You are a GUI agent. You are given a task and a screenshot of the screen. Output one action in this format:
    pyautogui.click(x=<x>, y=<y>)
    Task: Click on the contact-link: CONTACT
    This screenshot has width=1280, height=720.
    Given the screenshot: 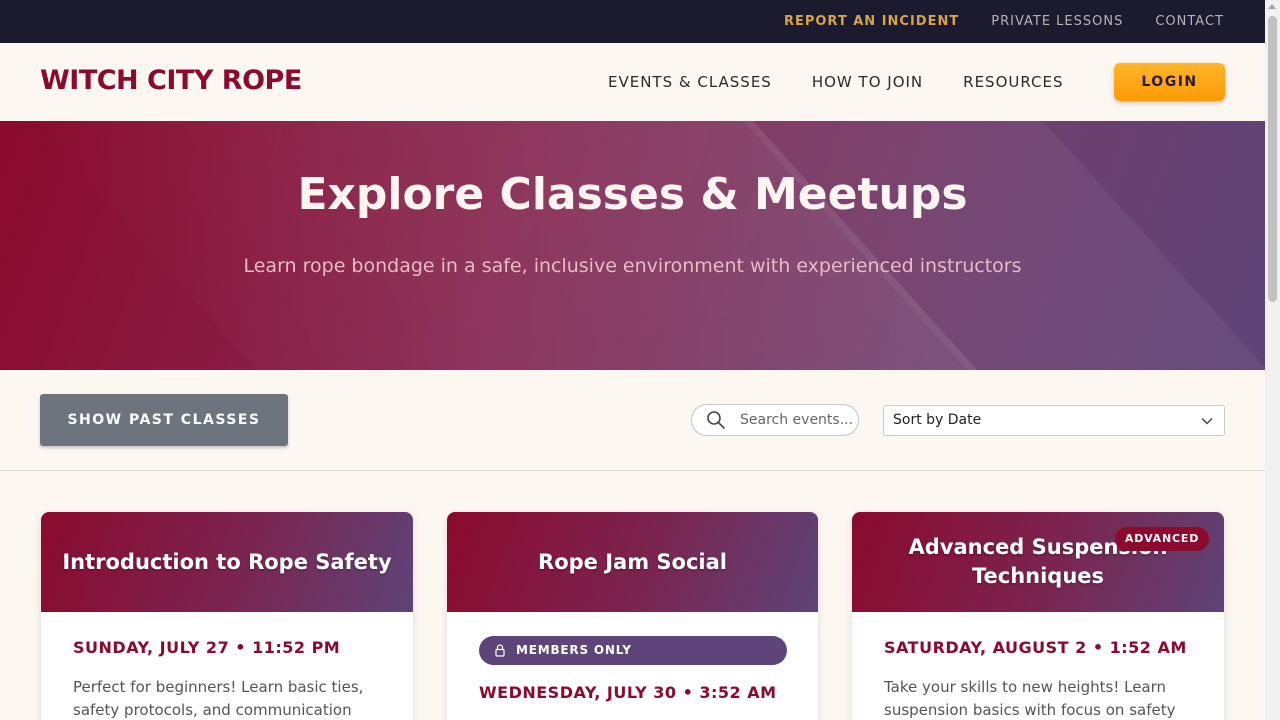 What is the action you would take?
    pyautogui.click(x=1189, y=21)
    